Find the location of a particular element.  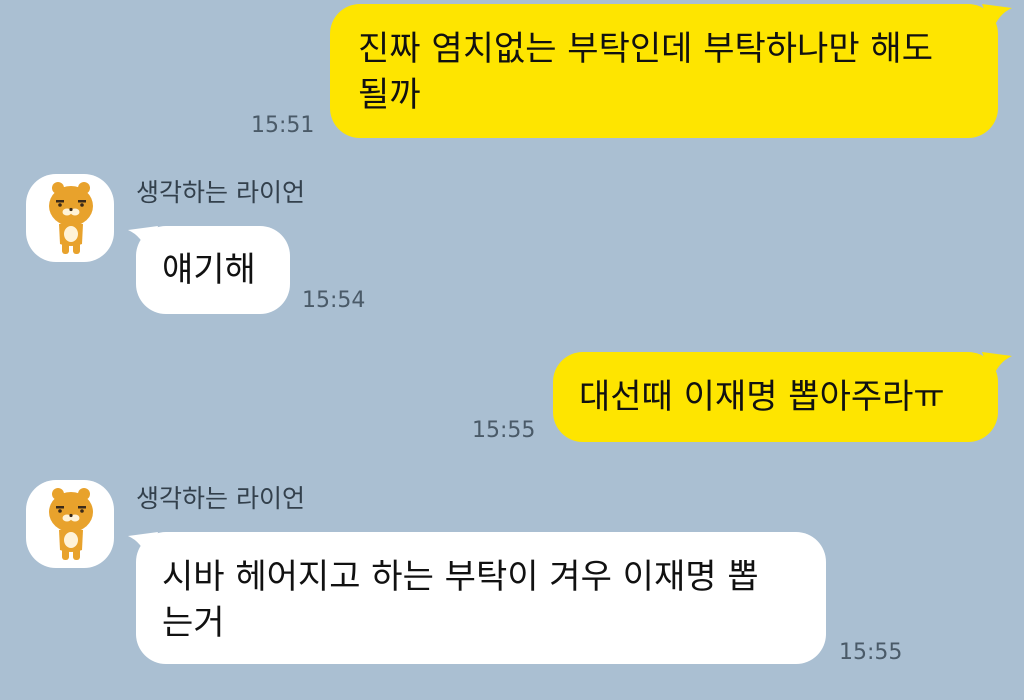

message-time: 15:55 is located at coordinates (871, 652).